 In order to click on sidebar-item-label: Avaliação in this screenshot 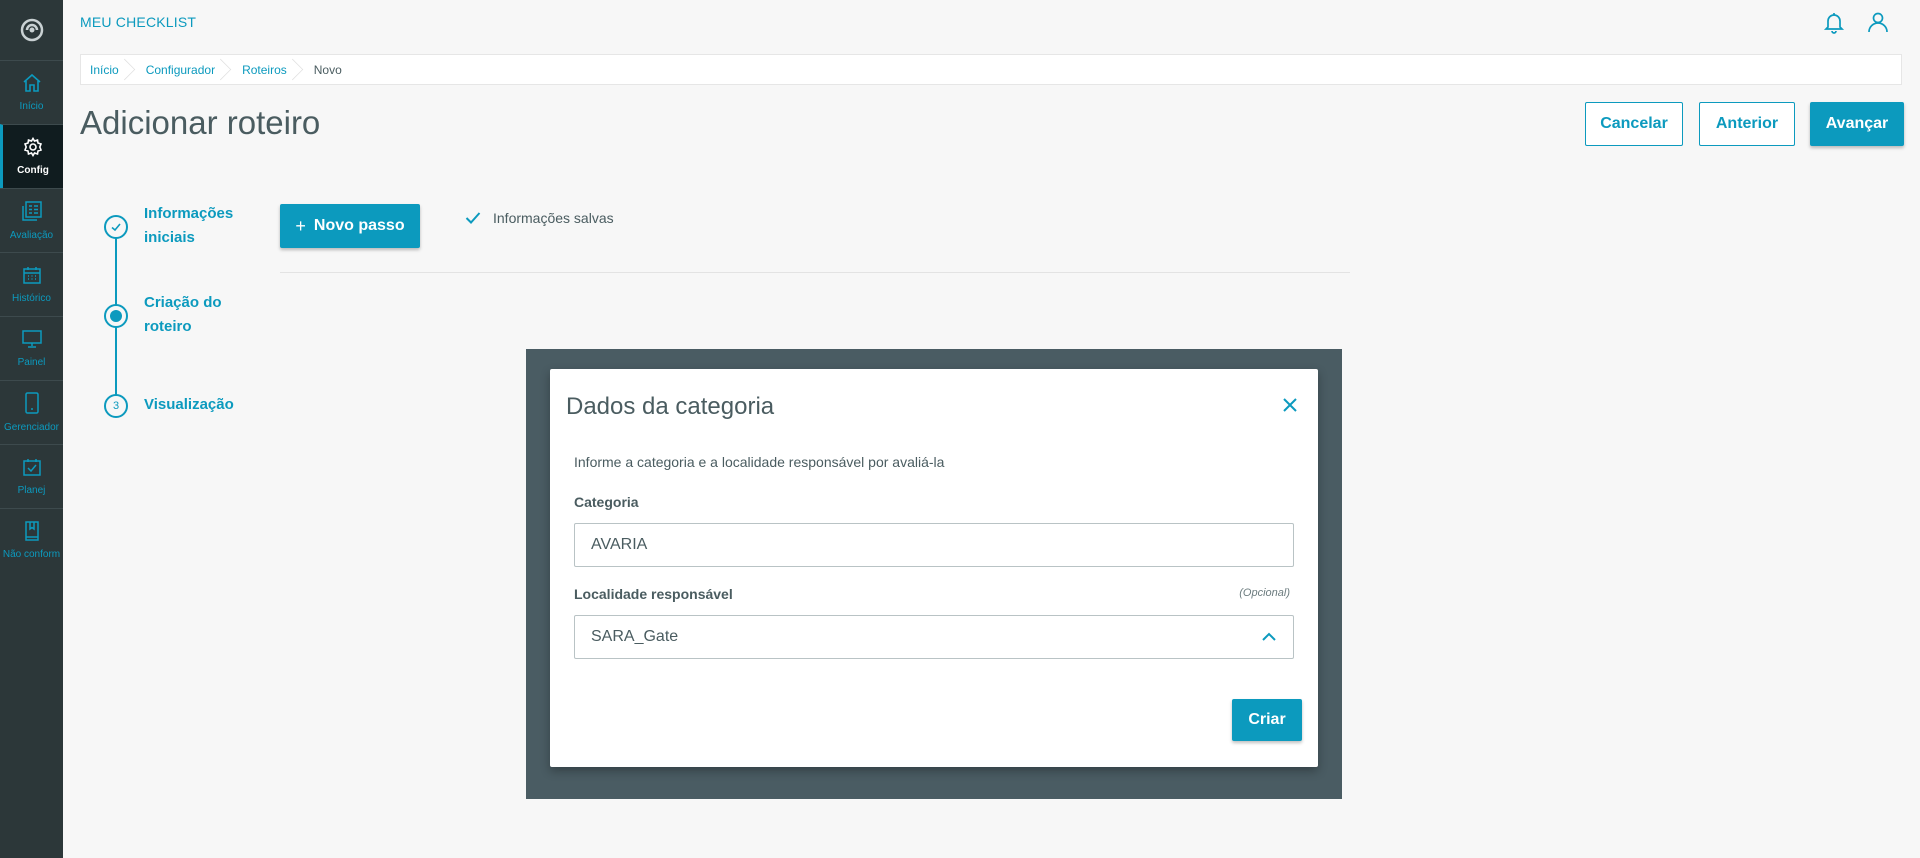, I will do `click(31, 235)`.